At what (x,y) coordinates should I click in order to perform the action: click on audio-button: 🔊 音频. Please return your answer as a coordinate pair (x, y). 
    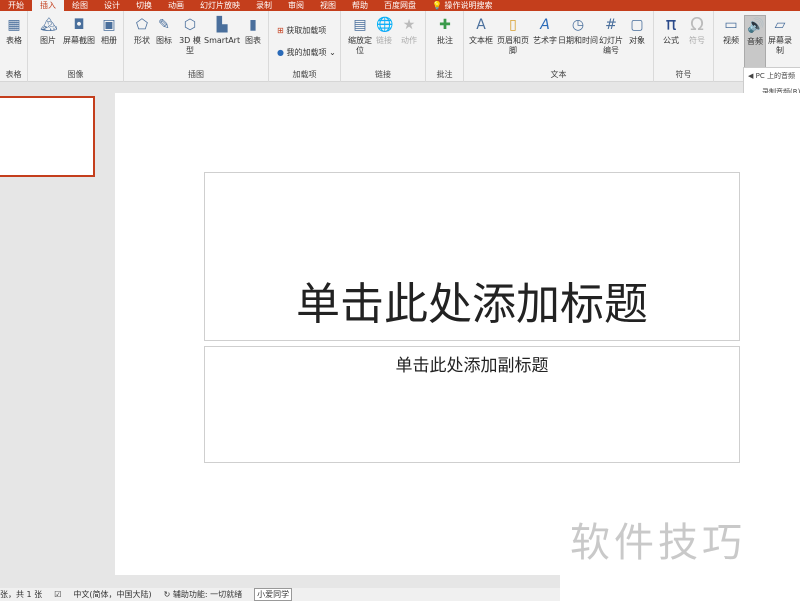
    Looking at the image, I should click on (755, 42).